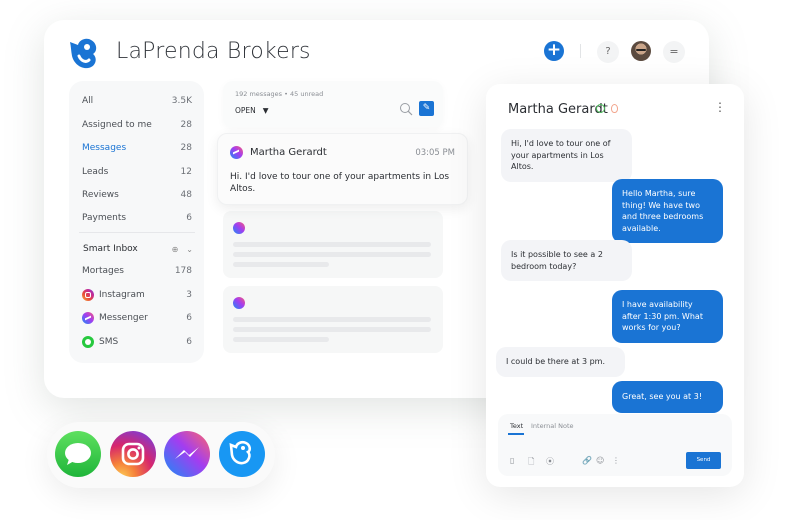  What do you see at coordinates (516, 428) in the screenshot?
I see `tab-text: Text` at bounding box center [516, 428].